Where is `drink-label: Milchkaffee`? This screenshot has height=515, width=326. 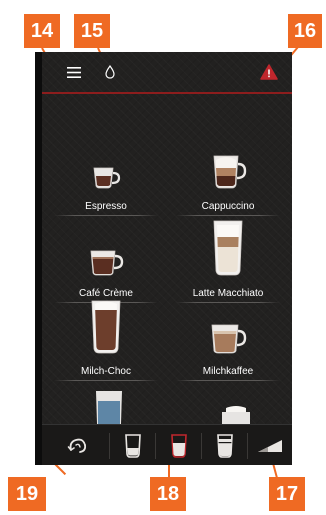
drink-label: Milchkaffee is located at coordinates (228, 371).